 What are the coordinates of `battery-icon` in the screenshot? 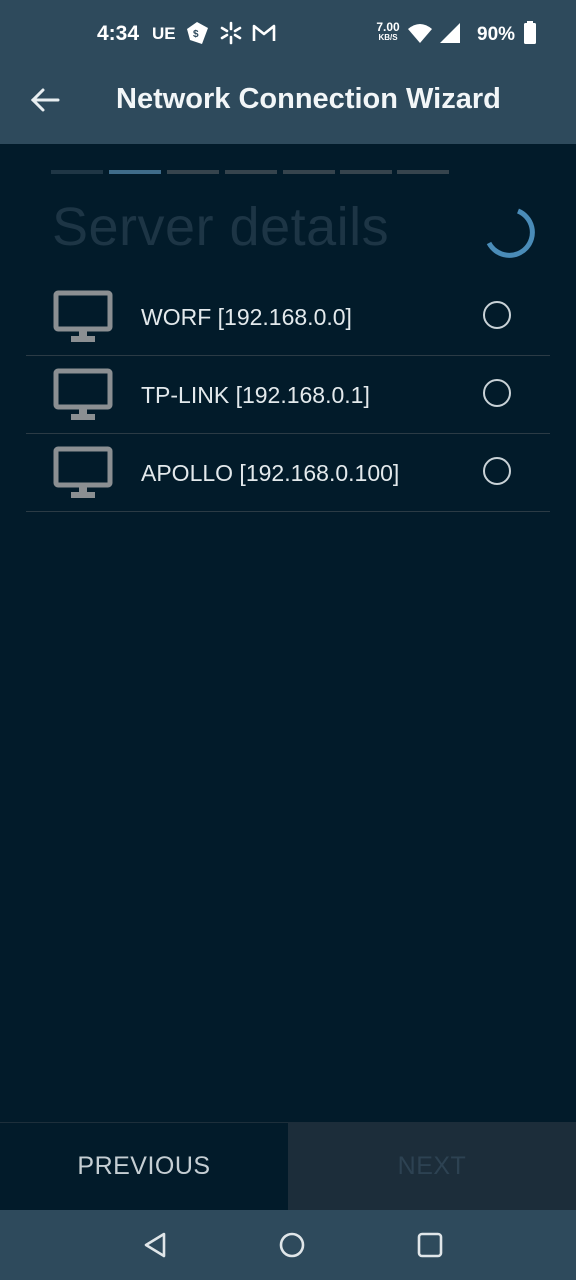 It's located at (530, 32).